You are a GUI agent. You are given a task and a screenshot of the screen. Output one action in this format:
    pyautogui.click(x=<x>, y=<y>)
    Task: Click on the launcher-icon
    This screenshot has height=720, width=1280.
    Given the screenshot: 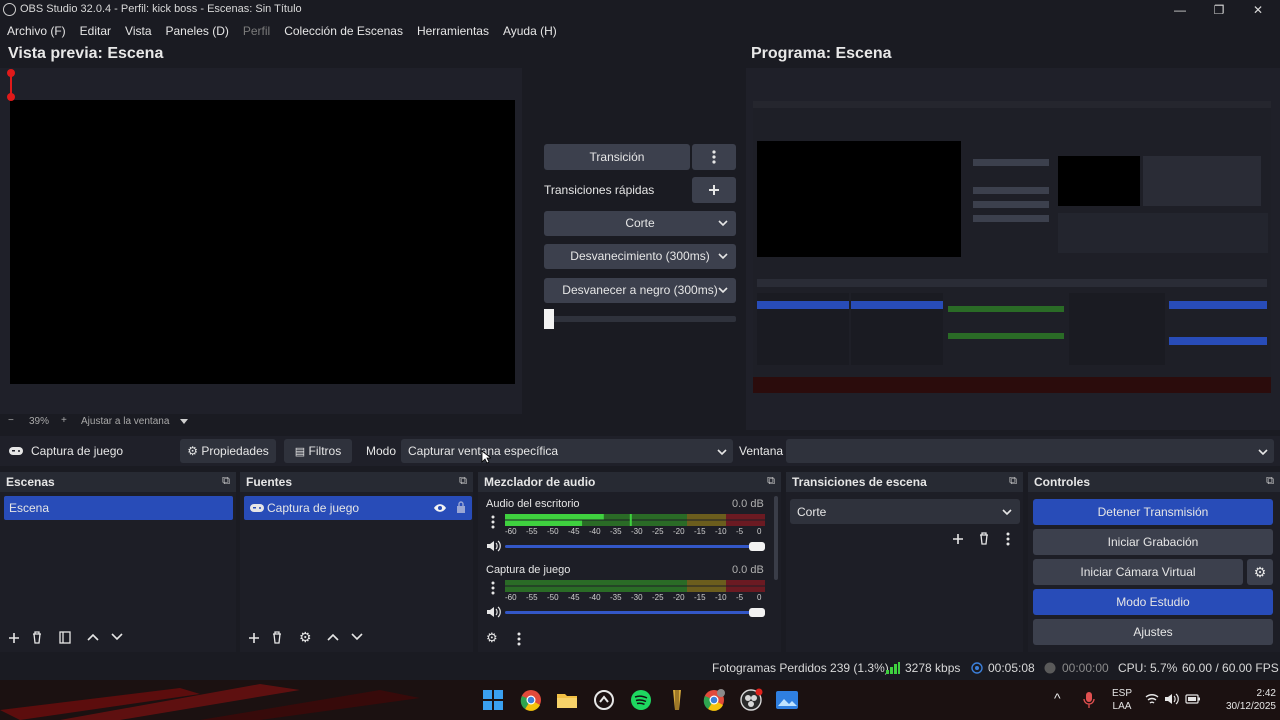 What is the action you would take?
    pyautogui.click(x=677, y=700)
    